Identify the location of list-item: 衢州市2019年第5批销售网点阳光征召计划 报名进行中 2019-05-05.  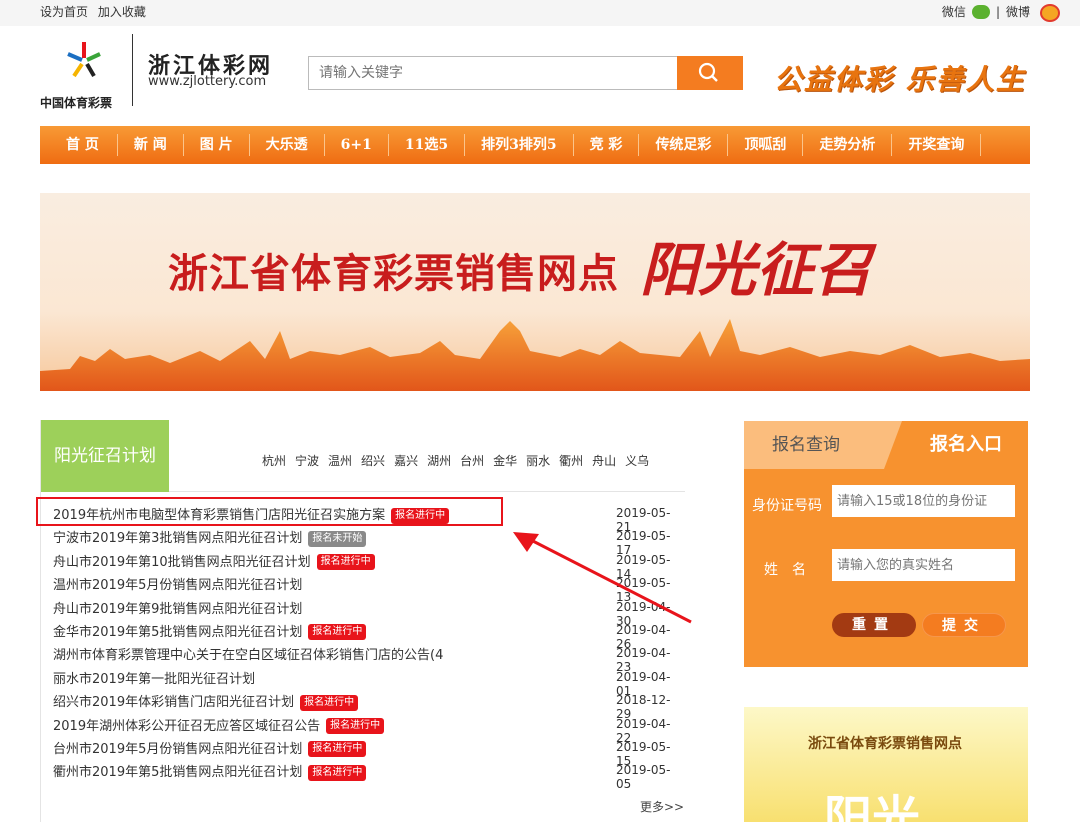
(369, 775).